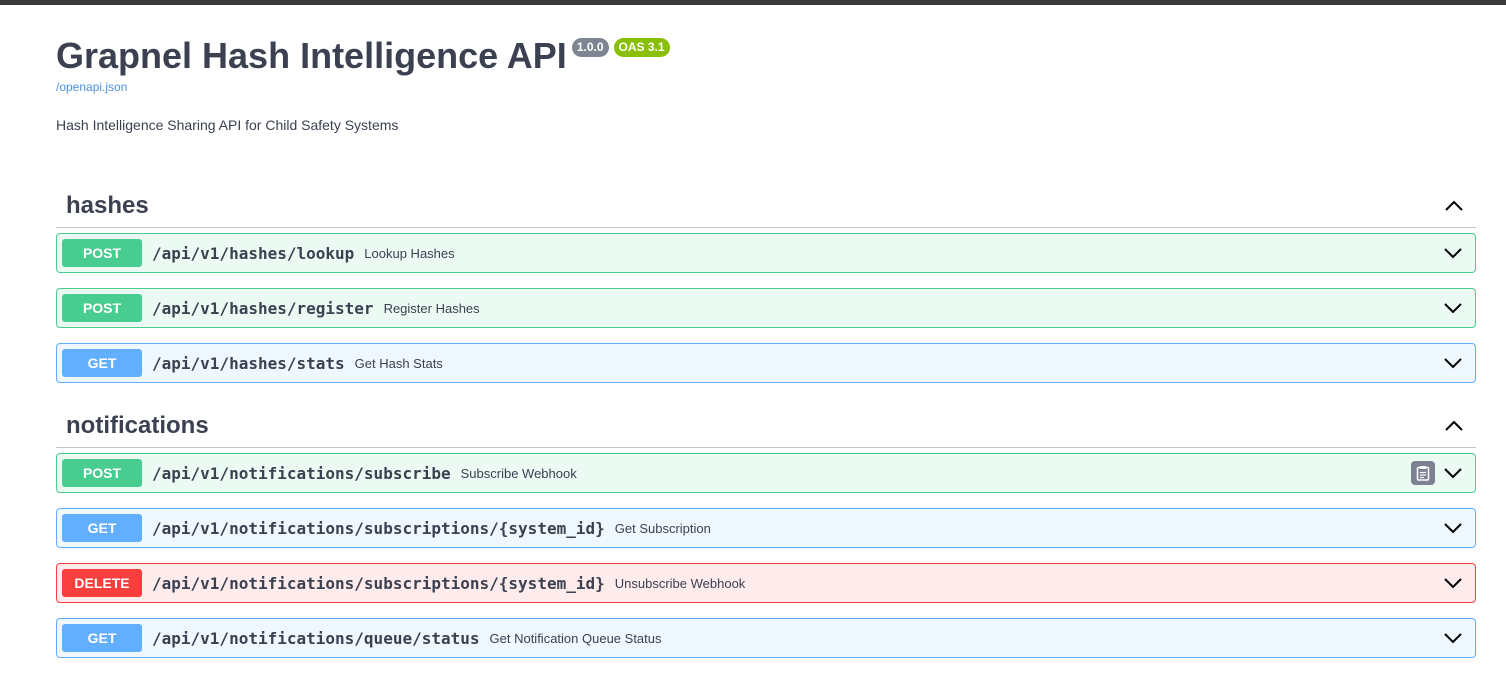 The image size is (1506, 686). What do you see at coordinates (766, 253) in the screenshot?
I see `operation-hashes-lookup: POST /api/v1/hashes/lookup Lookup Hashes` at bounding box center [766, 253].